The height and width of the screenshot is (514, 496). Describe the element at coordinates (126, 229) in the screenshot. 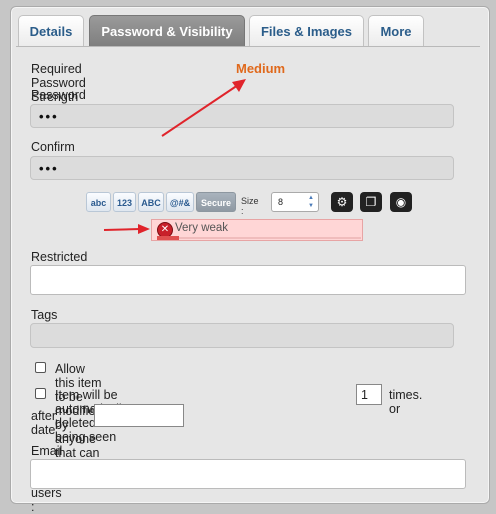

I see `annotation-arrow-strength` at that location.